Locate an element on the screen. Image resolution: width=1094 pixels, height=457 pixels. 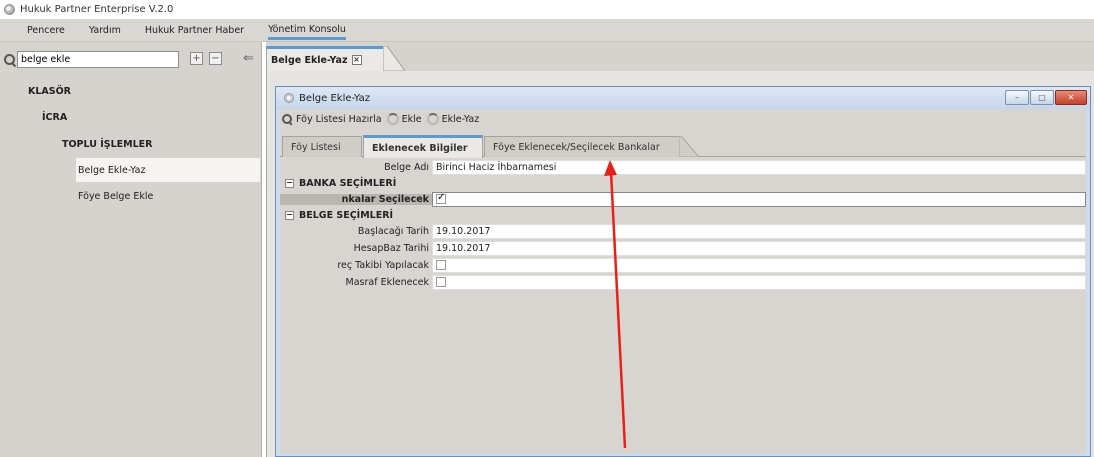
arrow-head is located at coordinates (610, 168).